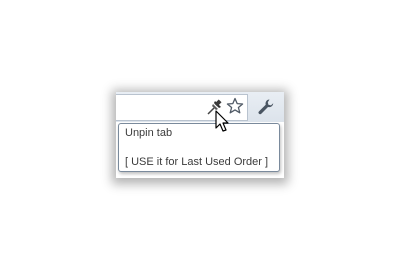 The height and width of the screenshot is (275, 400). I want to click on mouse-cursor-icon, so click(222, 121).